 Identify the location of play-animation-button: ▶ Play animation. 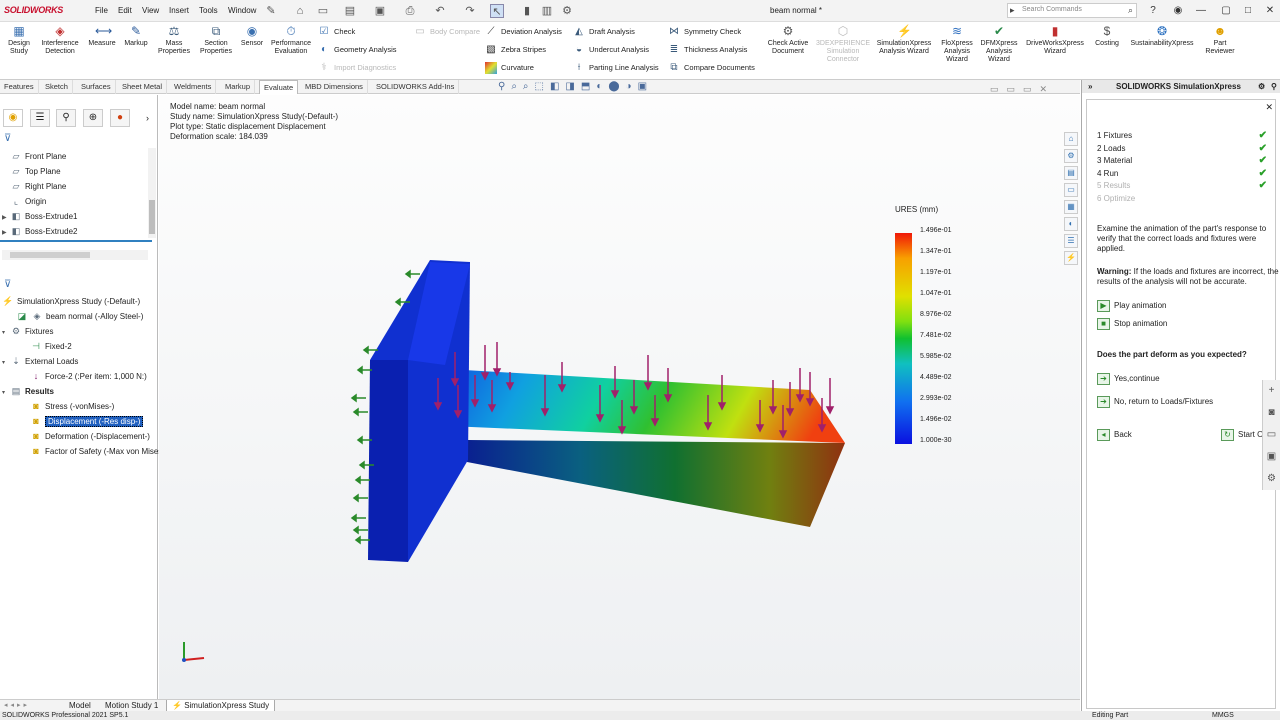
(1131, 306).